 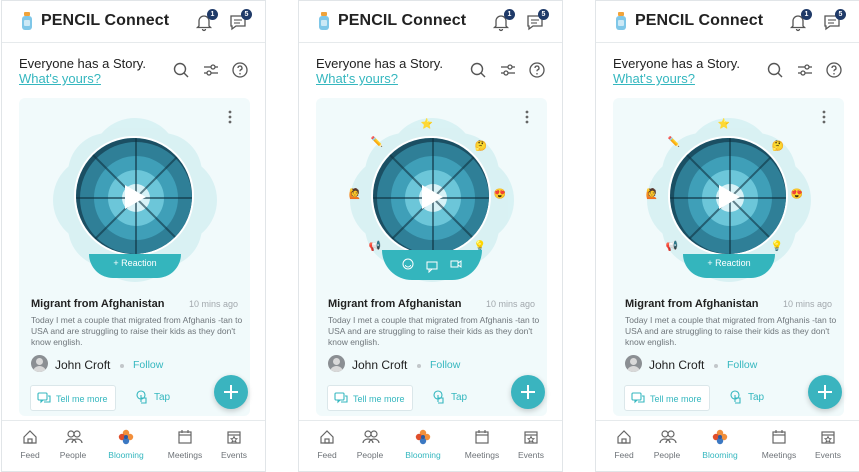 What do you see at coordinates (482, 455) in the screenshot?
I see `nav-meetings-label: Meetings` at bounding box center [482, 455].